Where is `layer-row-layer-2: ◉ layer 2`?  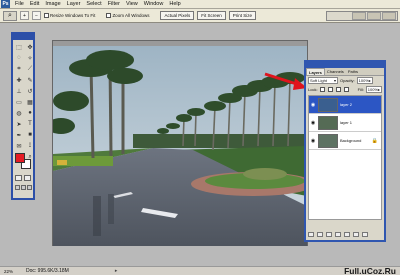
layer-row-layer-2: ◉ layer 2 is located at coordinates (345, 105).